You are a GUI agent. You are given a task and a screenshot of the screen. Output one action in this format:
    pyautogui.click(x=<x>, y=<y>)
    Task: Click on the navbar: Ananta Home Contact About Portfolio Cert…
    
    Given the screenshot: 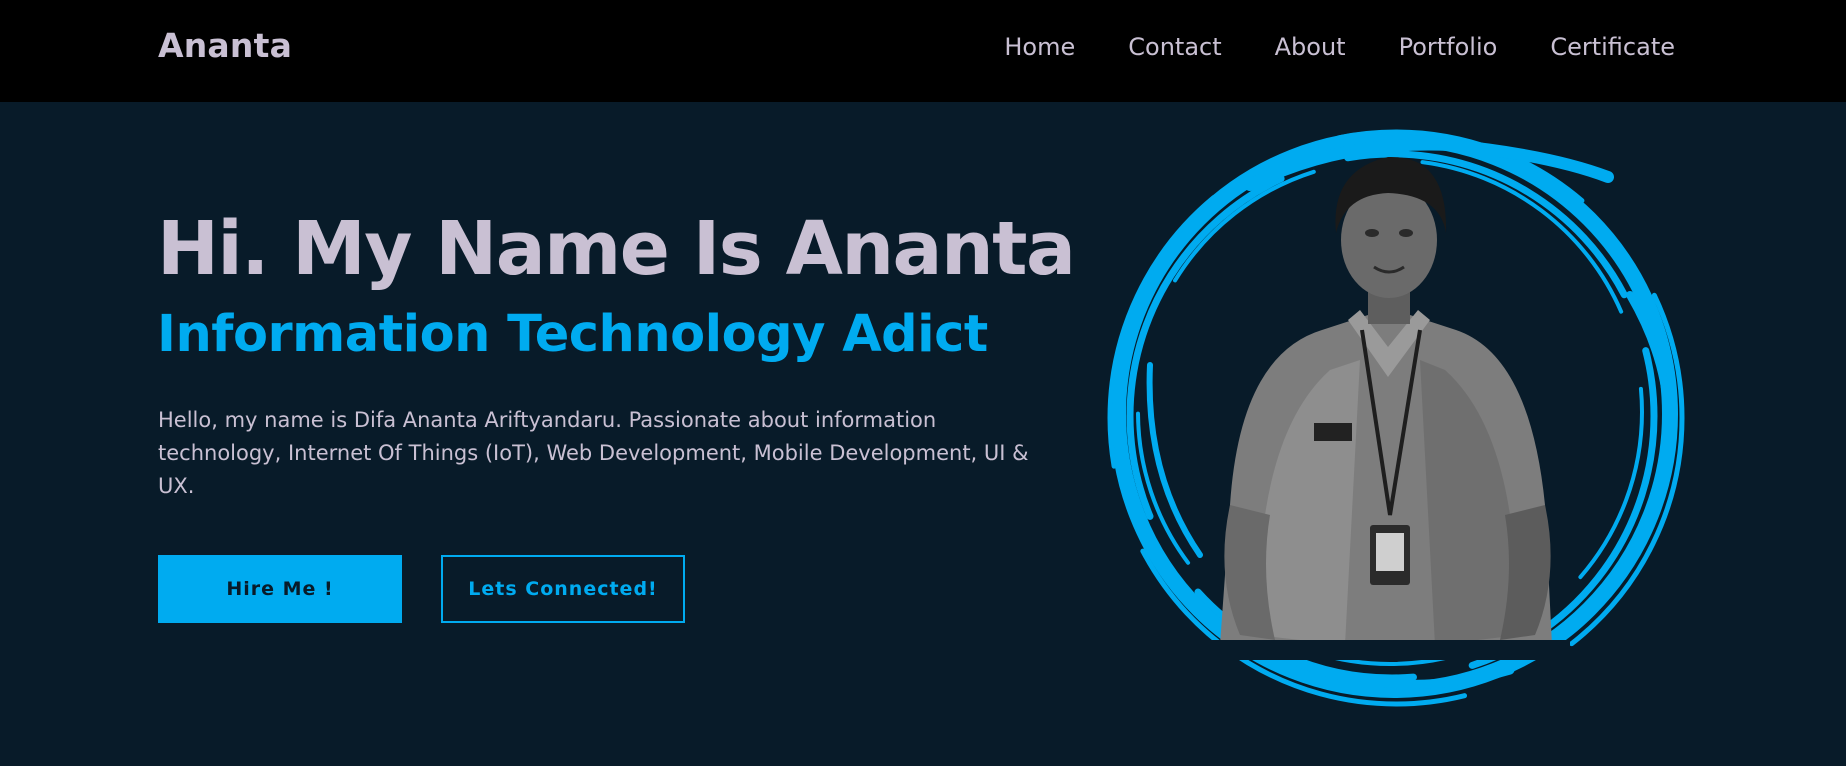 What is the action you would take?
    pyautogui.click(x=923, y=51)
    